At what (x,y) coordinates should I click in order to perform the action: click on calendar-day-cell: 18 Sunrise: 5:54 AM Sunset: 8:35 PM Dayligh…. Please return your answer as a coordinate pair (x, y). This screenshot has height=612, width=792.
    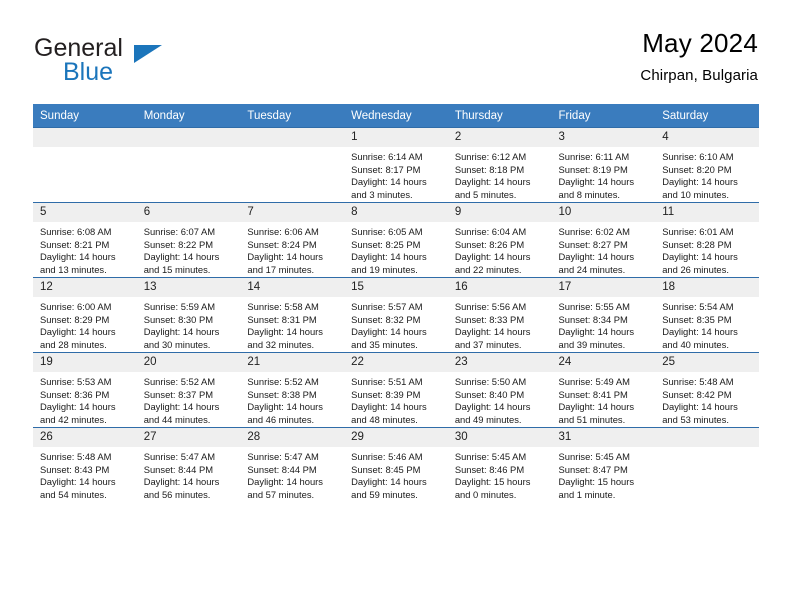
    Looking at the image, I should click on (707, 315).